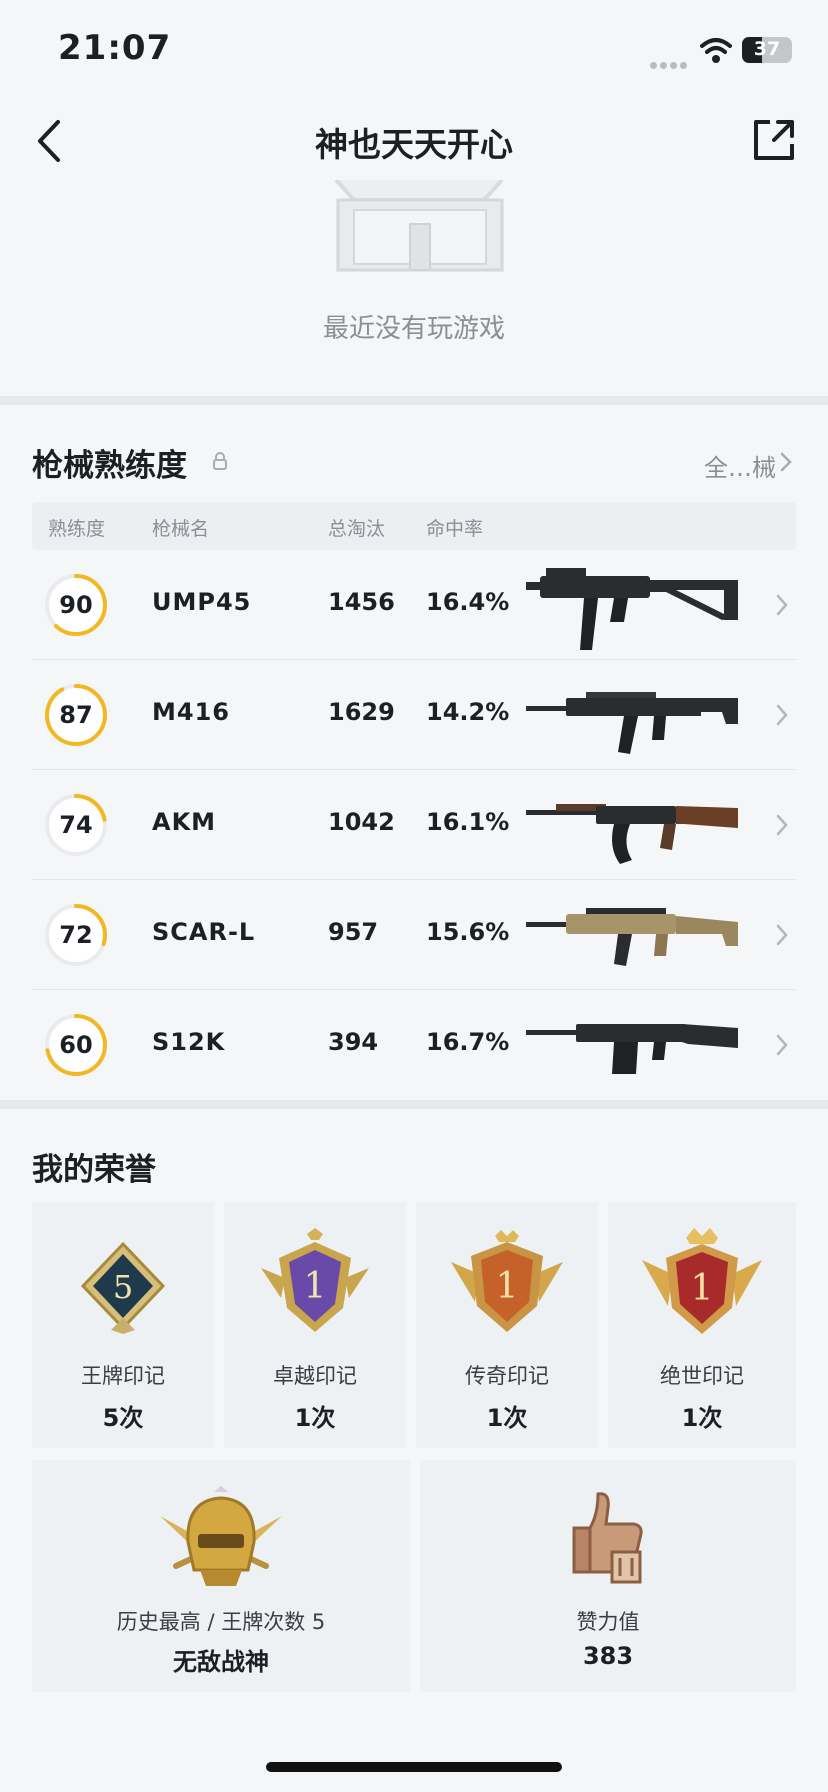 This screenshot has width=828, height=1792. Describe the element at coordinates (414, 825) in the screenshot. I see `weapon-row-akm: 74 AKM 1042 16.1%` at that location.